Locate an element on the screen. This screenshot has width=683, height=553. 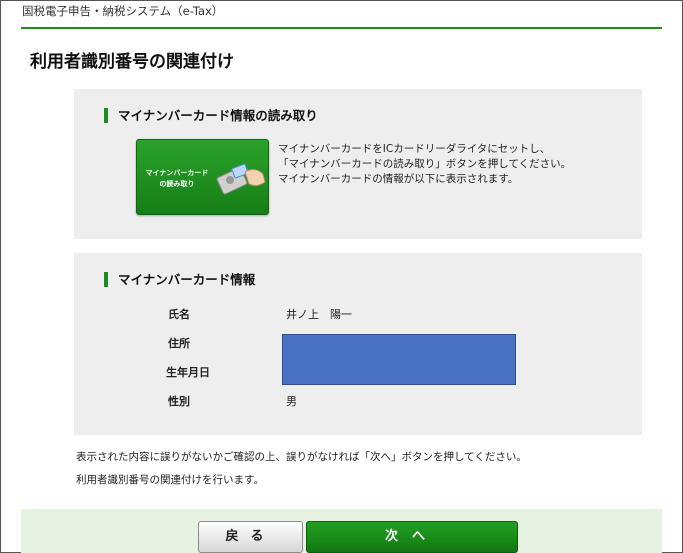
card-info-heading: マイナンバーカード情報 is located at coordinates (179, 279).